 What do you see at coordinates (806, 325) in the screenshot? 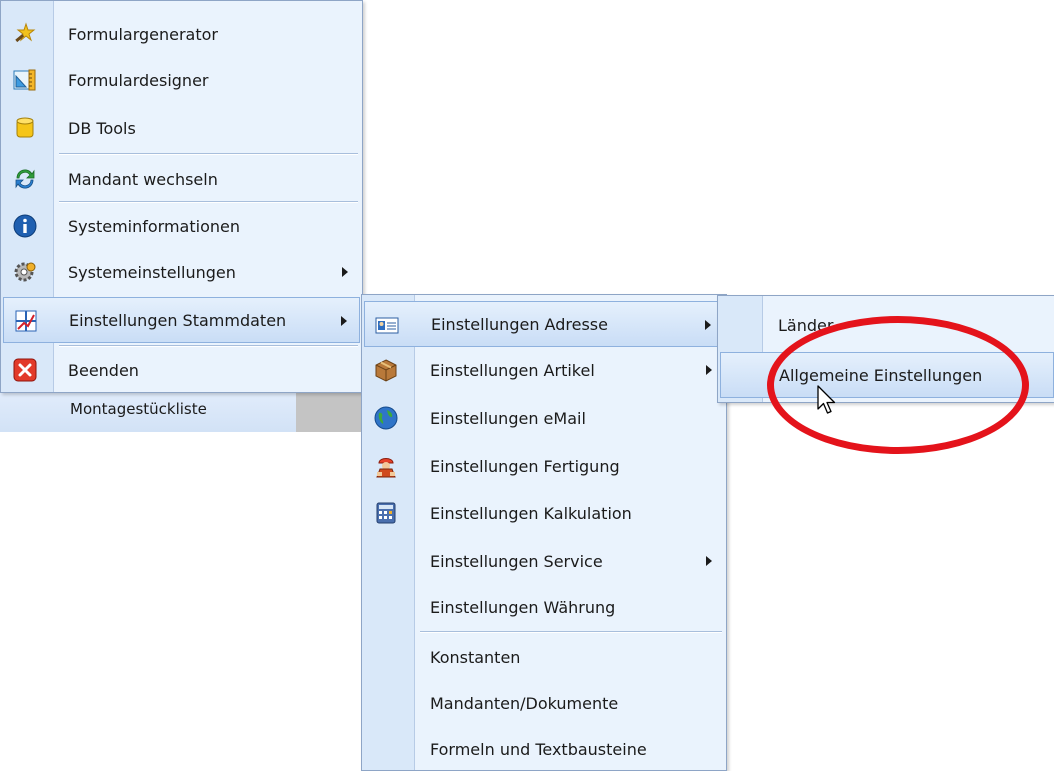
I see `menu-item-label: Länder` at bounding box center [806, 325].